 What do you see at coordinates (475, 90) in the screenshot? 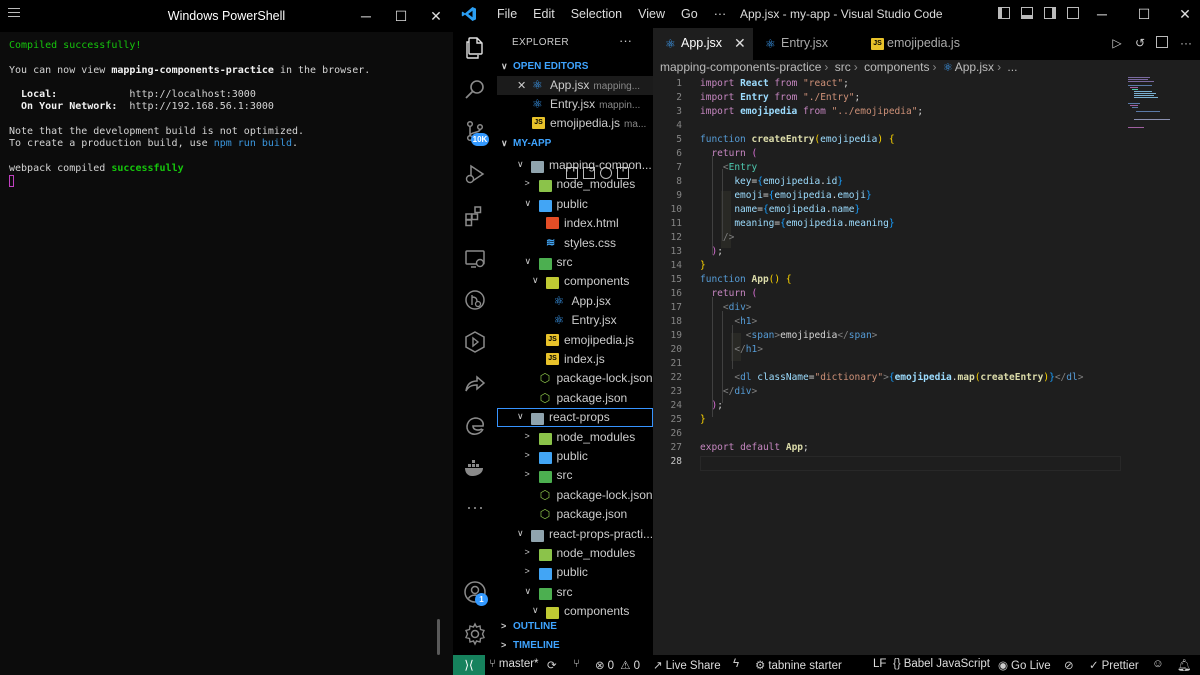
I see `search-icon` at bounding box center [475, 90].